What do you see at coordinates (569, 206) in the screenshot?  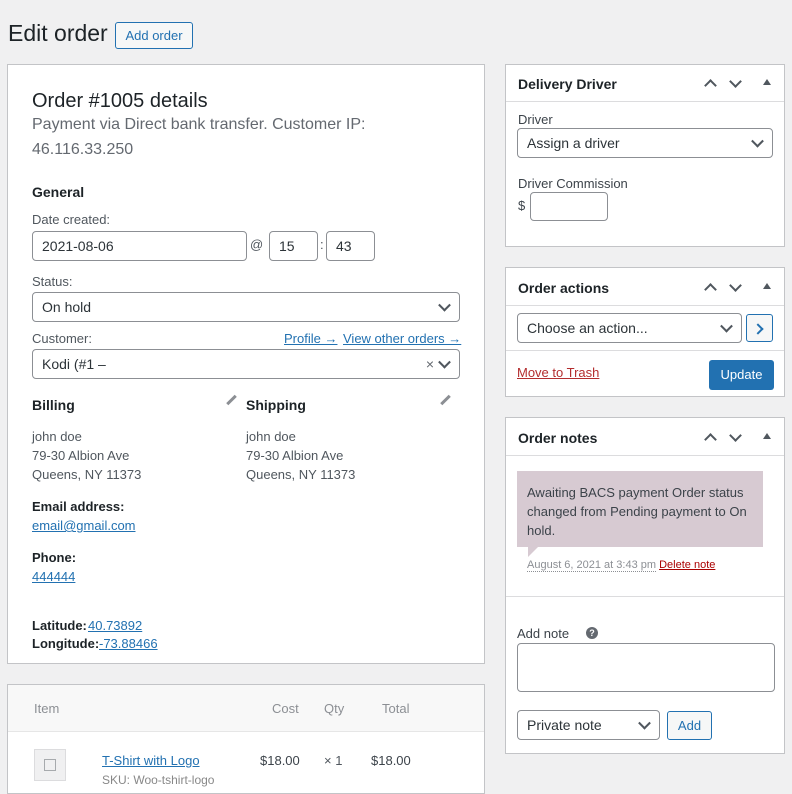 I see `driver-commission-input` at bounding box center [569, 206].